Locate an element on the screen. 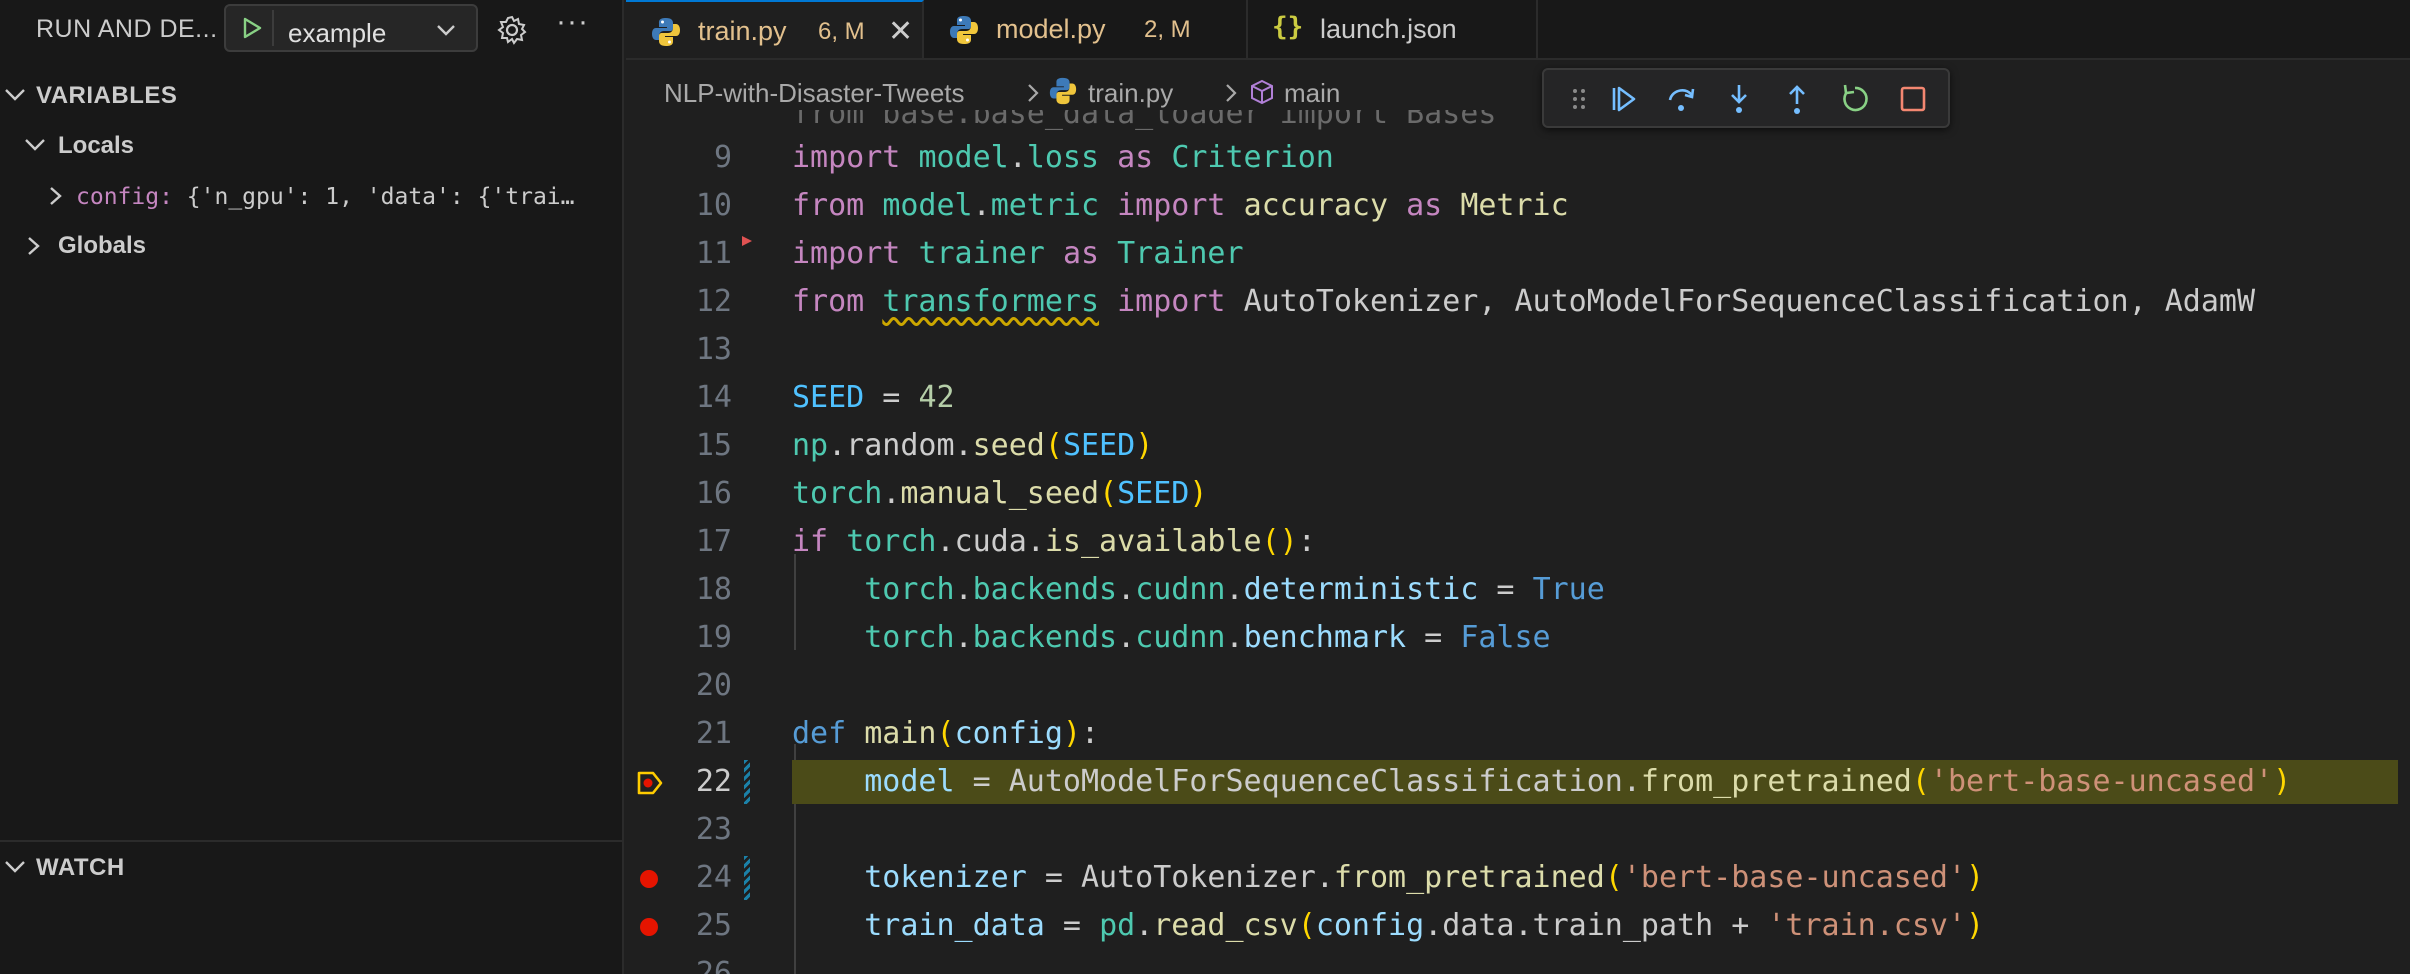  code-line: 15 np.random.seed(SEED) is located at coordinates (1518, 446).